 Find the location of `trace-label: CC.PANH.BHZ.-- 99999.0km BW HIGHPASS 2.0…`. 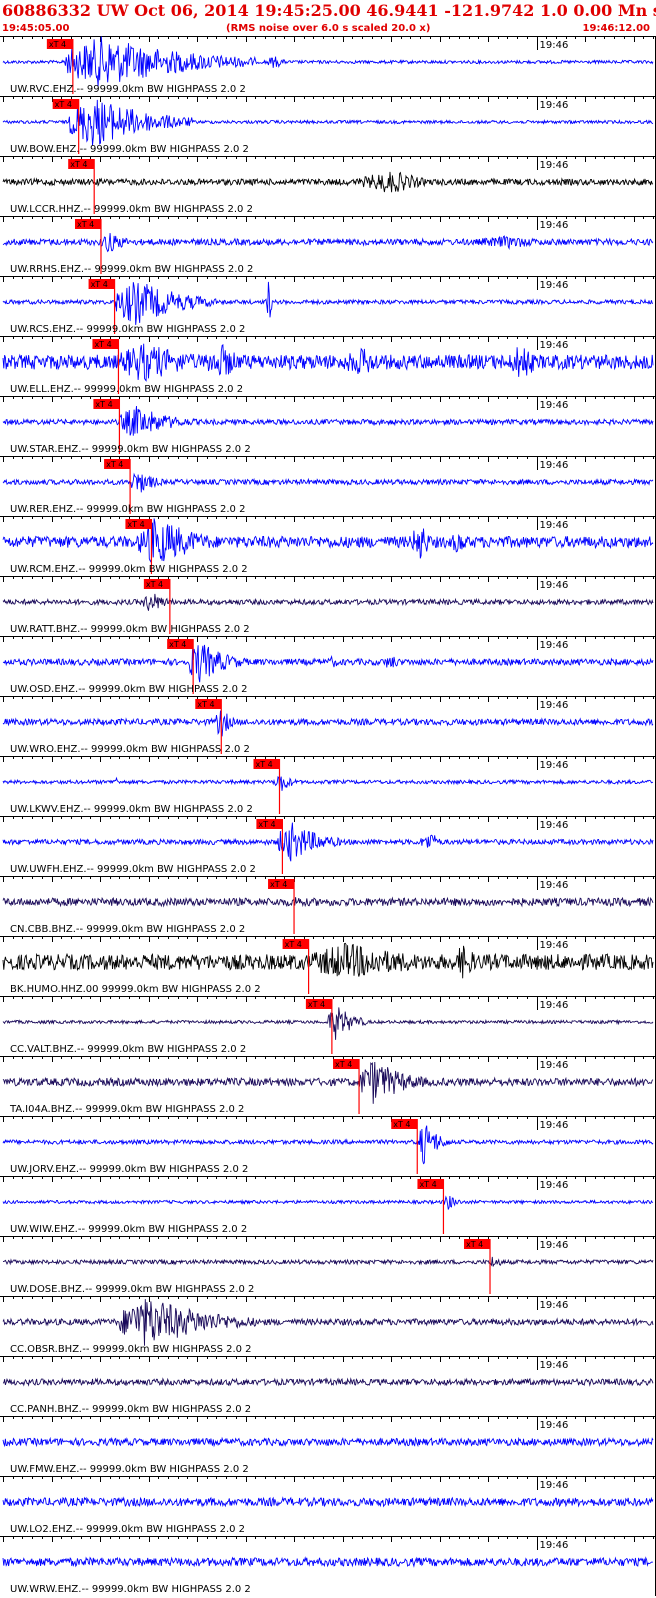

trace-label: CC.PANH.BHZ.-- 99999.0km BW HIGHPASS 2.0… is located at coordinates (130, 1409).